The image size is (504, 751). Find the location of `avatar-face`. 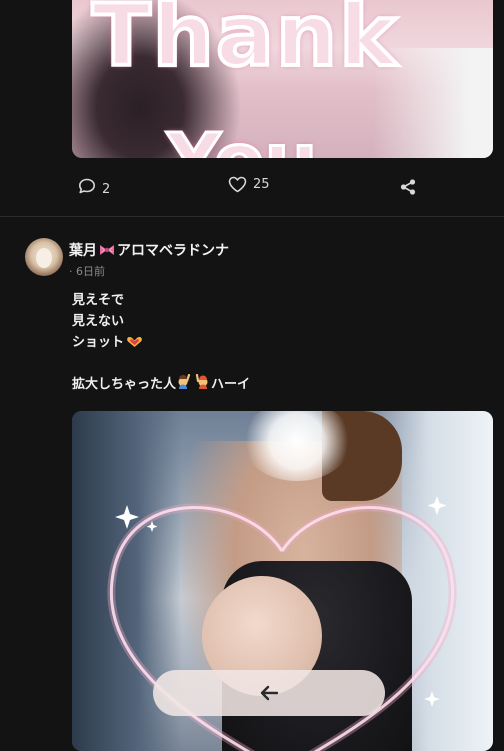

avatar-face is located at coordinates (44, 258).